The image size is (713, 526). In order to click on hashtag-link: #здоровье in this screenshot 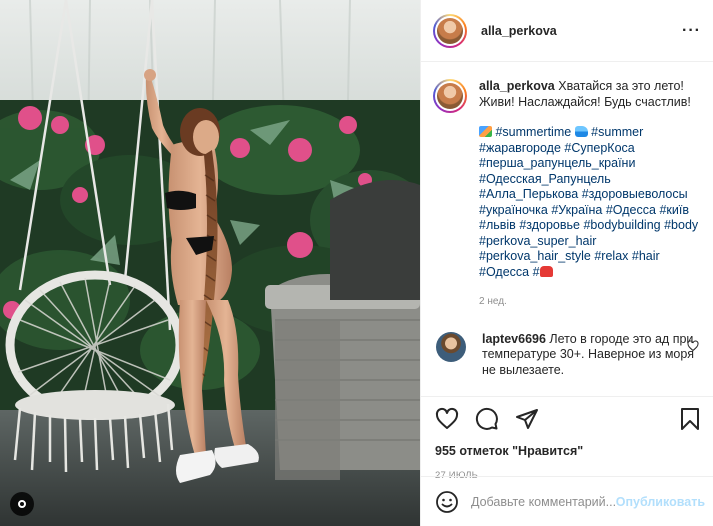, I will do `click(549, 225)`.